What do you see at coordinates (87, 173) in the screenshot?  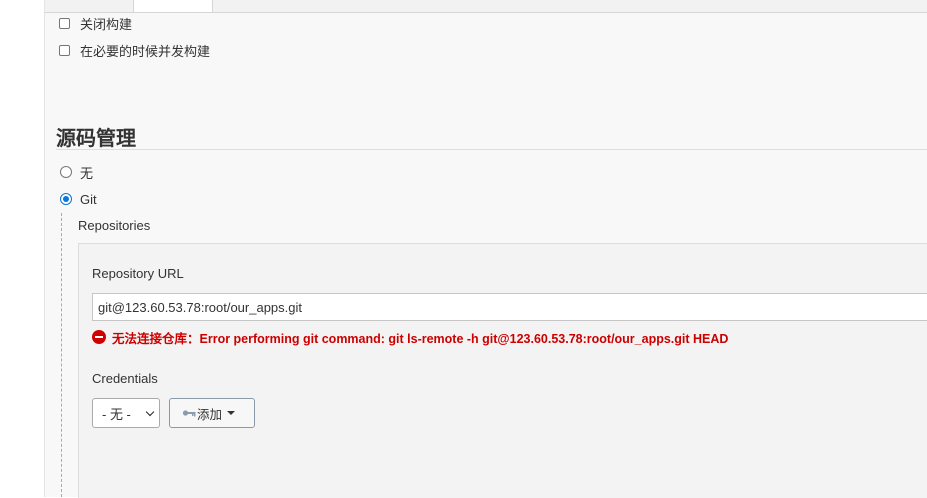 I see `scm-none-label: 无` at bounding box center [87, 173].